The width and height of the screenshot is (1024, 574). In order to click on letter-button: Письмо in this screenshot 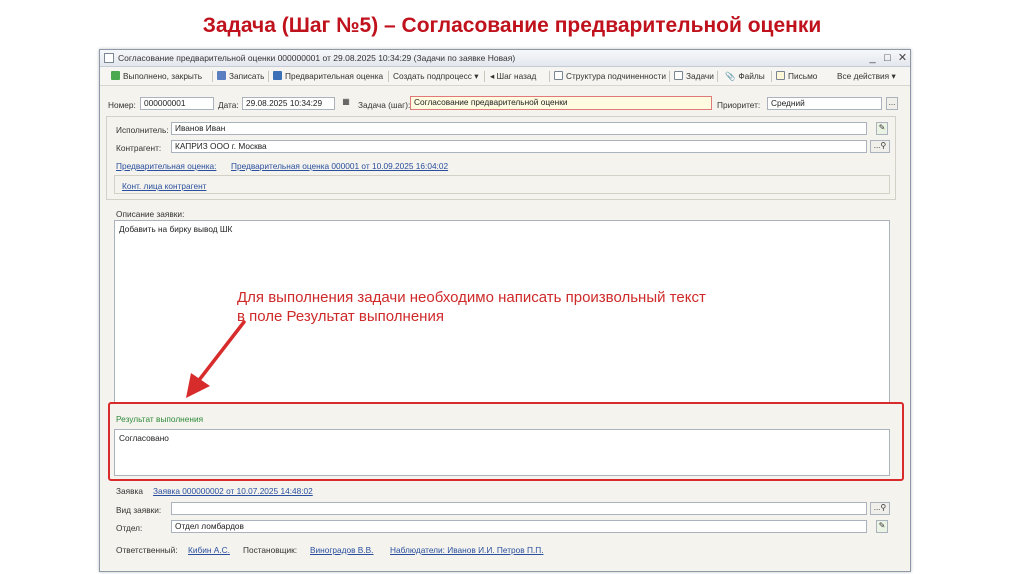, I will do `click(796, 76)`.